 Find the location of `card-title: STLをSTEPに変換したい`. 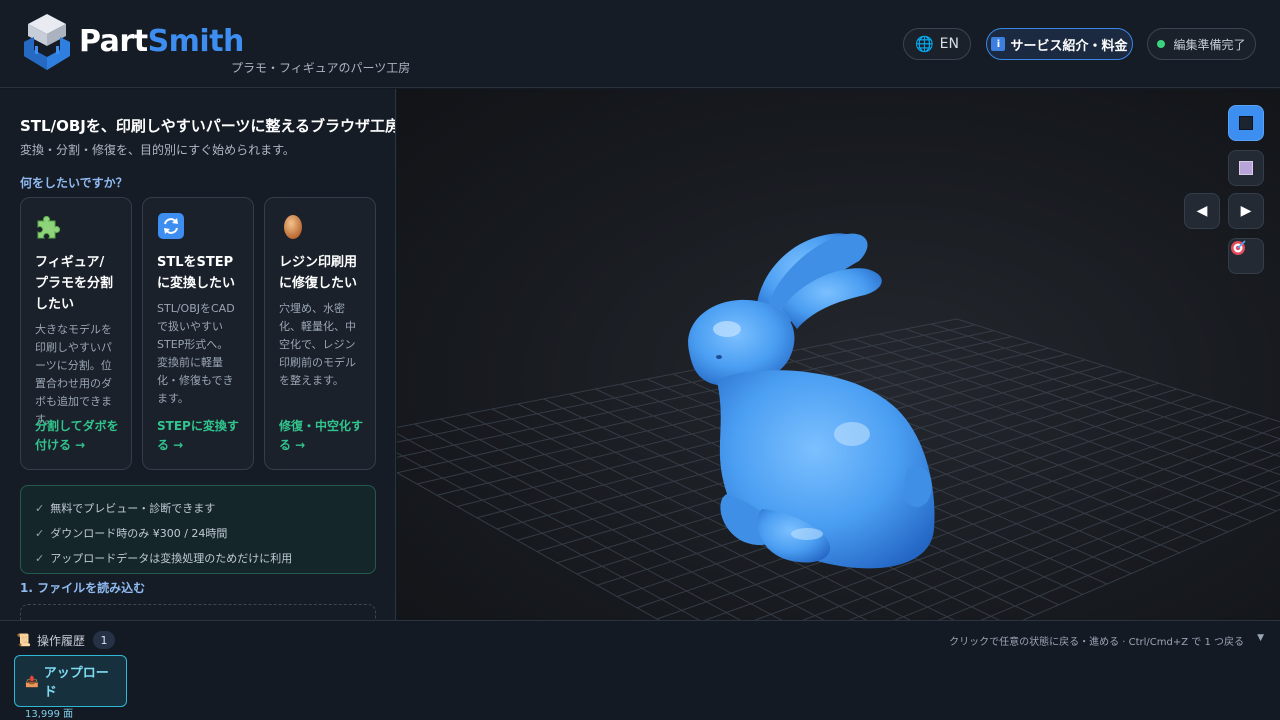

card-title: STLをSTEPに変換したい is located at coordinates (196, 273).